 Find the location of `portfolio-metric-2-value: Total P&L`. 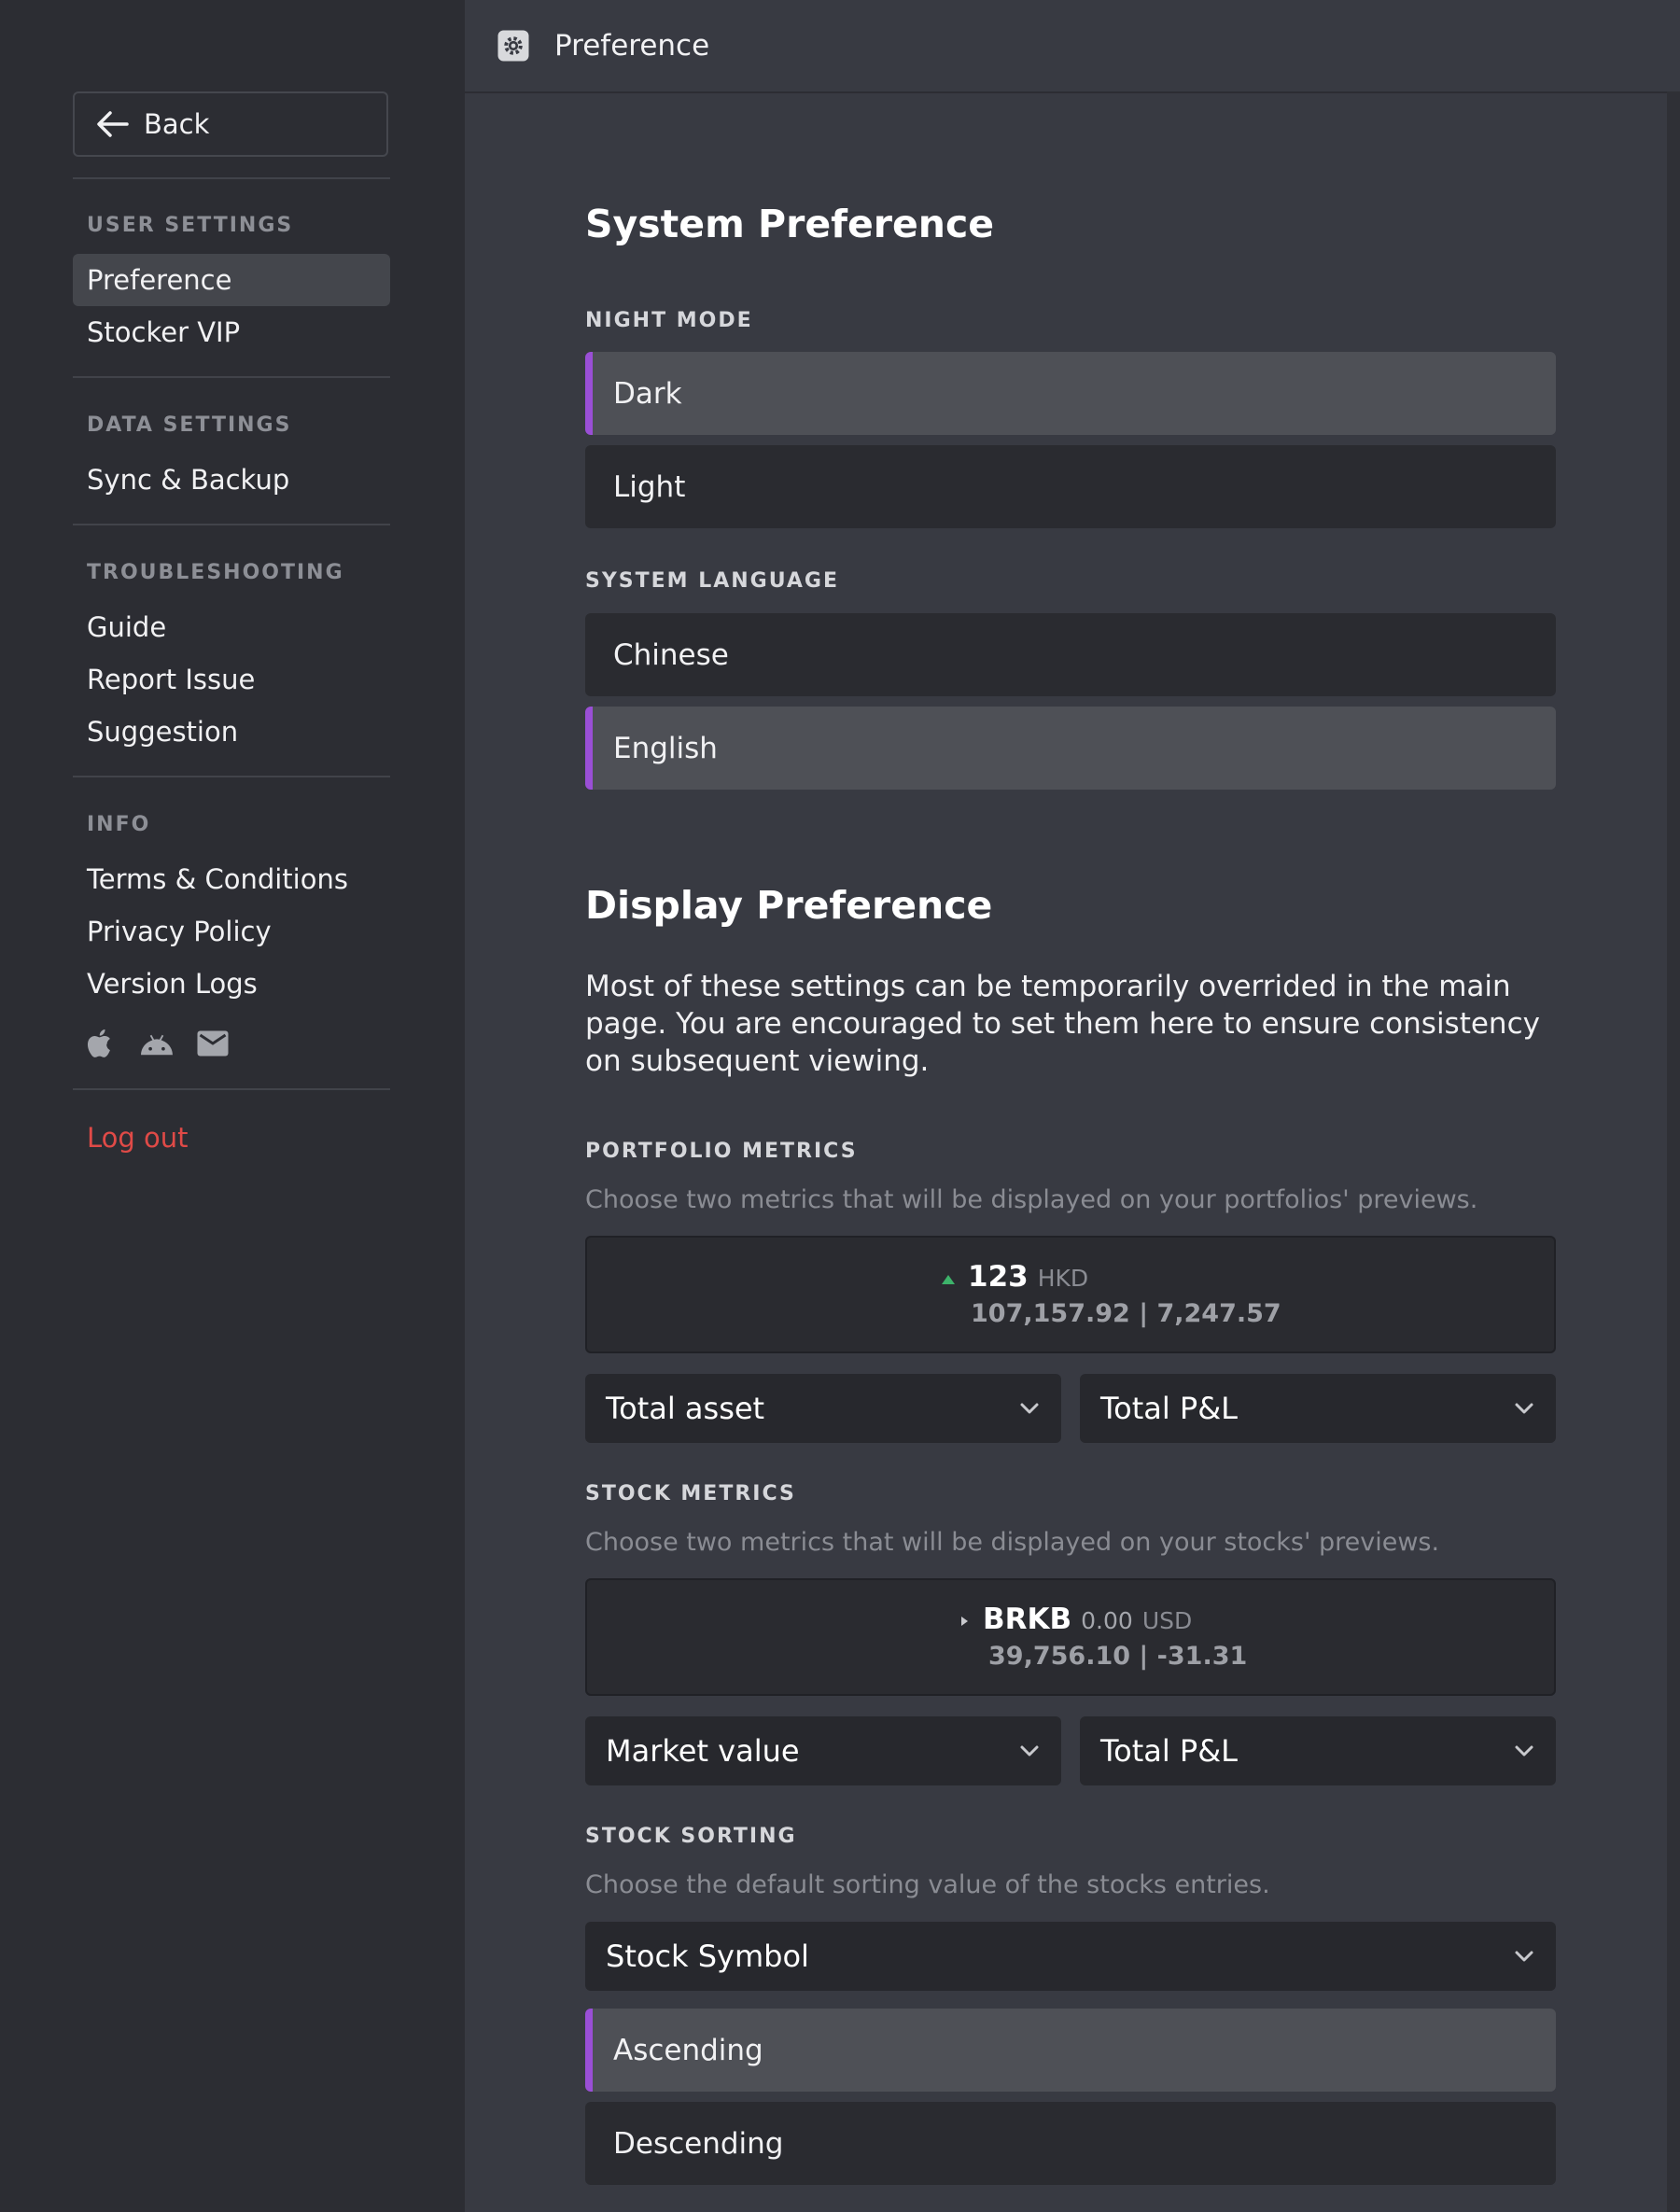

portfolio-metric-2-value: Total P&L is located at coordinates (1169, 1408).